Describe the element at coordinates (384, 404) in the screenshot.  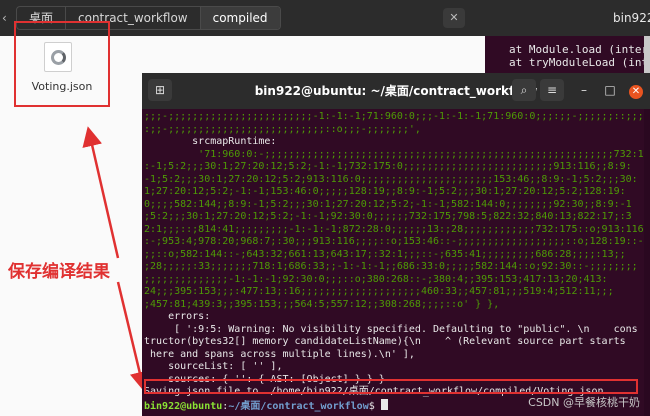
I see `text-cursor` at that location.